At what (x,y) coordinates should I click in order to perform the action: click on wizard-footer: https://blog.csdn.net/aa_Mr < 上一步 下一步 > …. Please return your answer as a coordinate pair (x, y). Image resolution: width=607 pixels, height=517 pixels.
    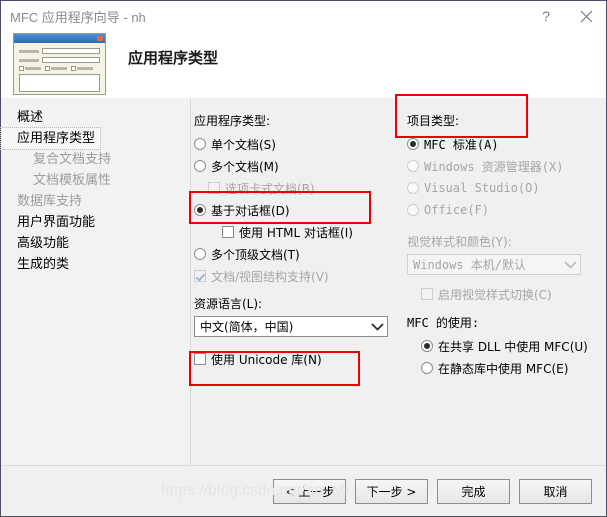
    Looking at the image, I should click on (303, 490).